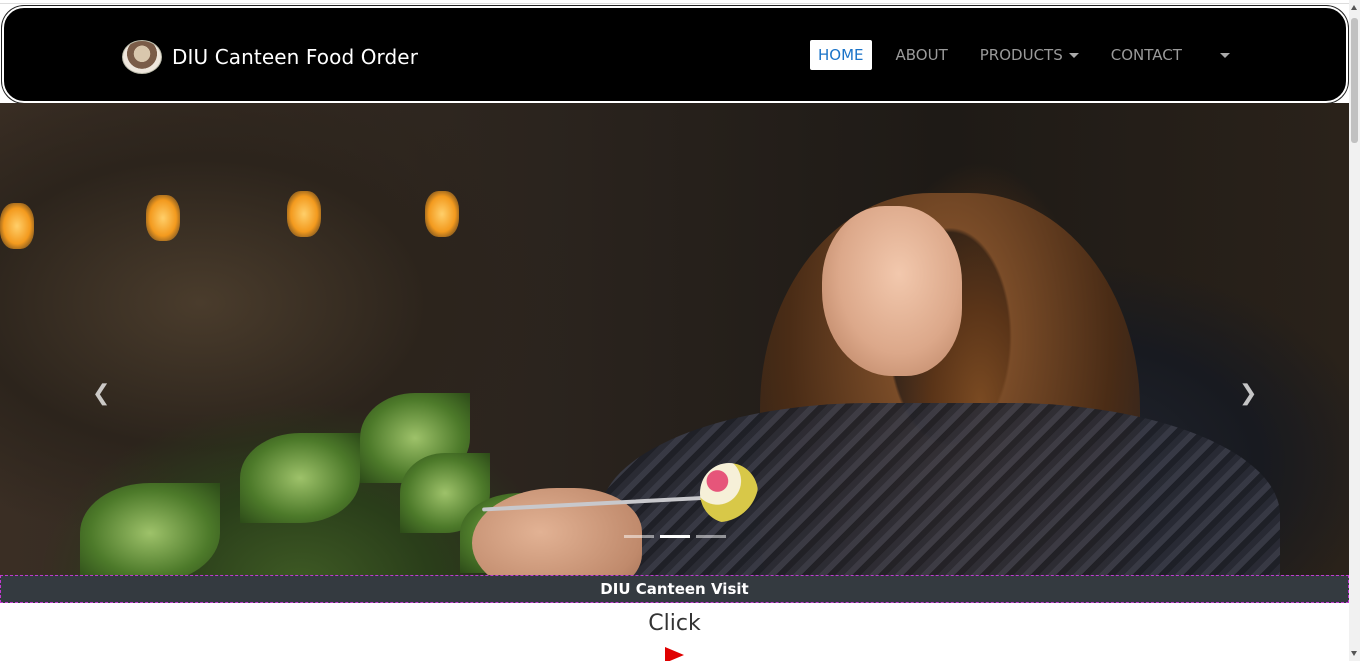 This screenshot has width=1360, height=661. I want to click on caption-text: DIU Canteen Visit, so click(674, 589).